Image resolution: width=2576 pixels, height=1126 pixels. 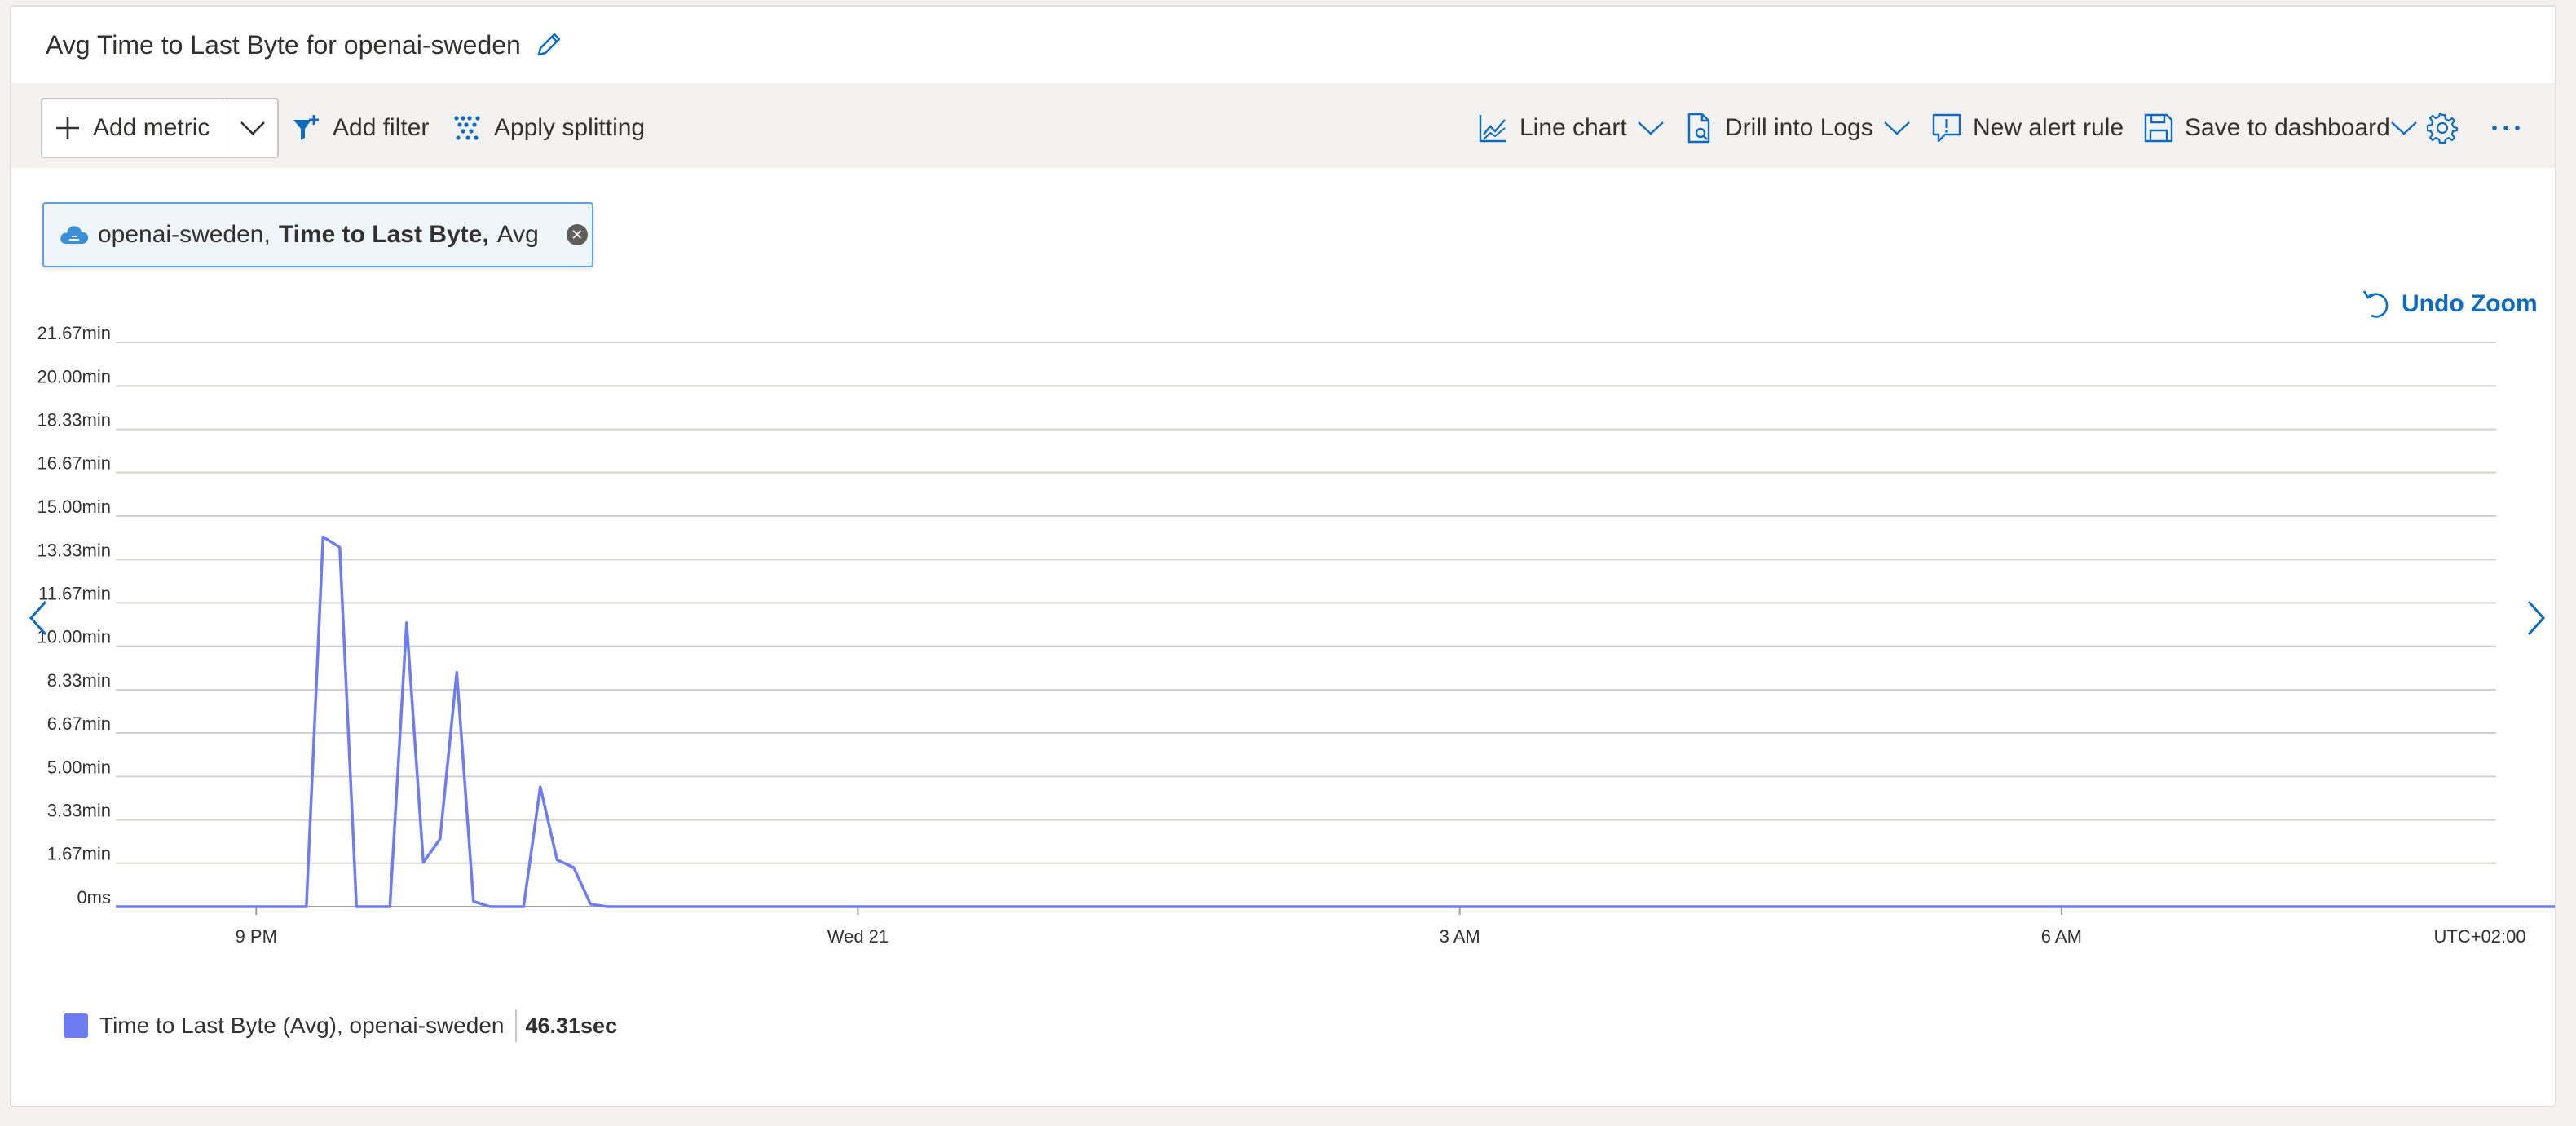 What do you see at coordinates (74, 550) in the screenshot?
I see `y-tick-label: 13.33min` at bounding box center [74, 550].